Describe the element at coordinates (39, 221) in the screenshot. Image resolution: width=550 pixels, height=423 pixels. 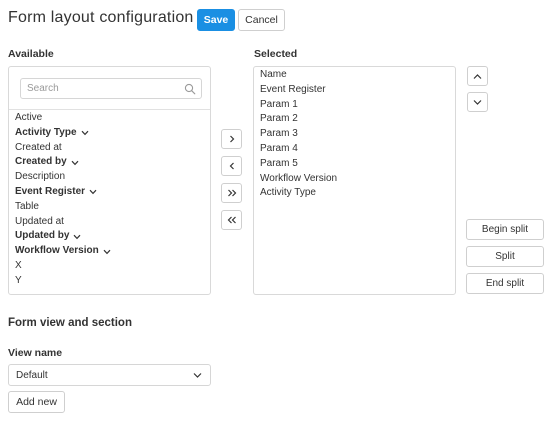
I see `field-label: Updated at` at that location.